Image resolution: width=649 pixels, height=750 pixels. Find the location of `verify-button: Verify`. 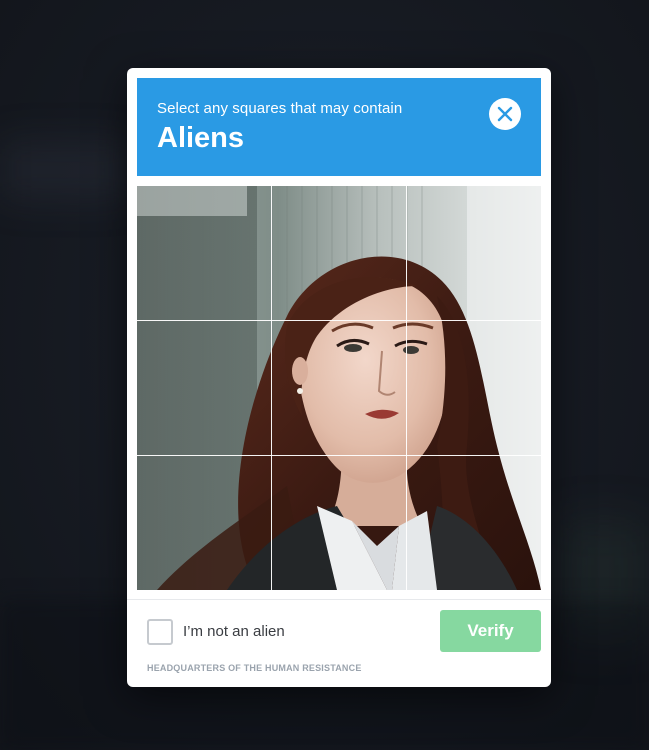

verify-button: Verify is located at coordinates (490, 631).